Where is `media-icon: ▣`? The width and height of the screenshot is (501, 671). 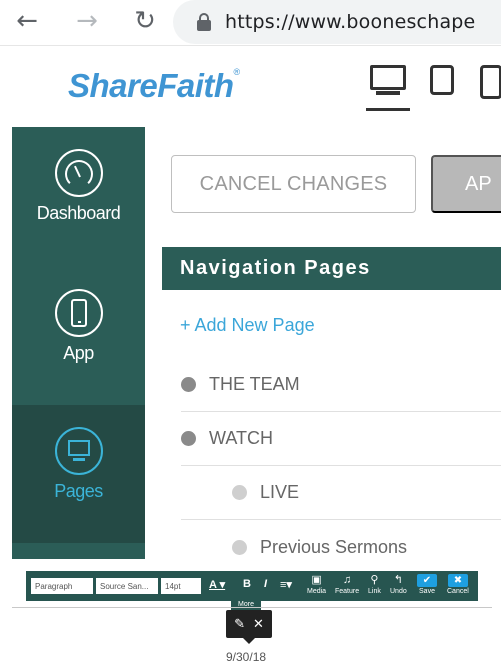 media-icon: ▣ is located at coordinates (316, 580).